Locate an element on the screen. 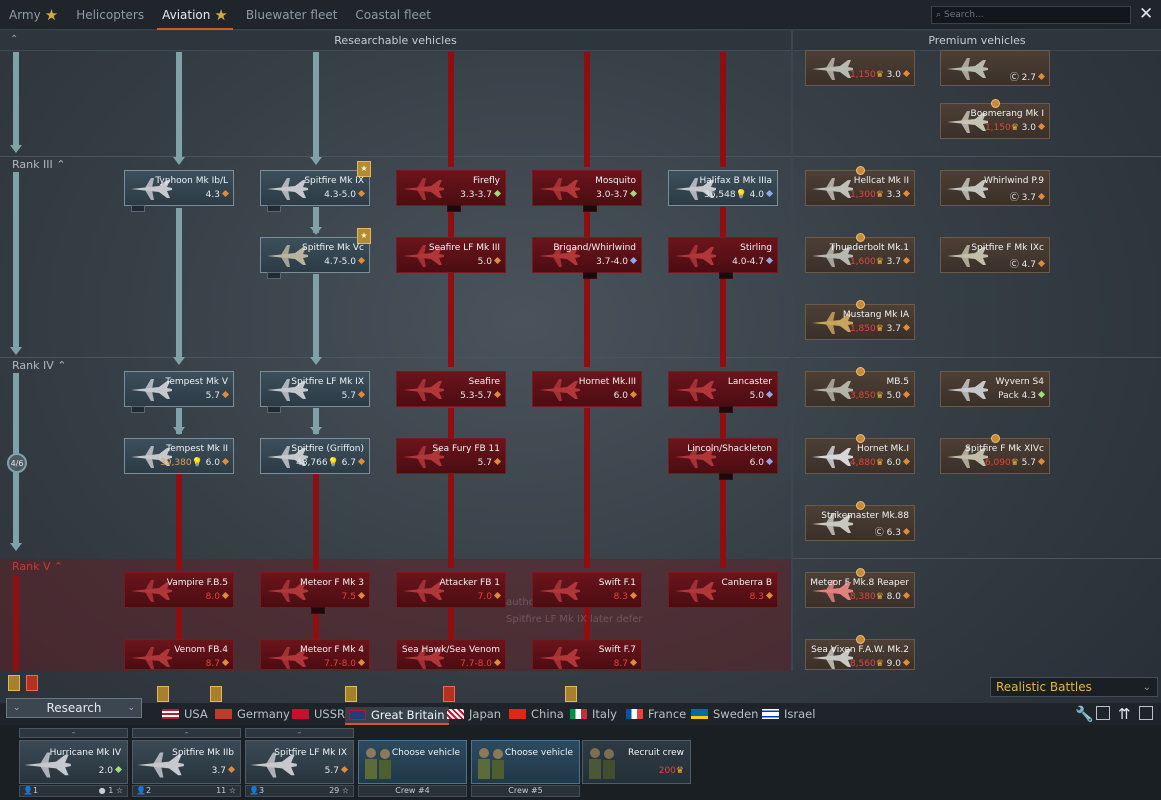 The width and height of the screenshot is (1161, 800). vehicle-card-boomerang: Boomerang Mk I 1,150♛ 3.0 is located at coordinates (995, 119).